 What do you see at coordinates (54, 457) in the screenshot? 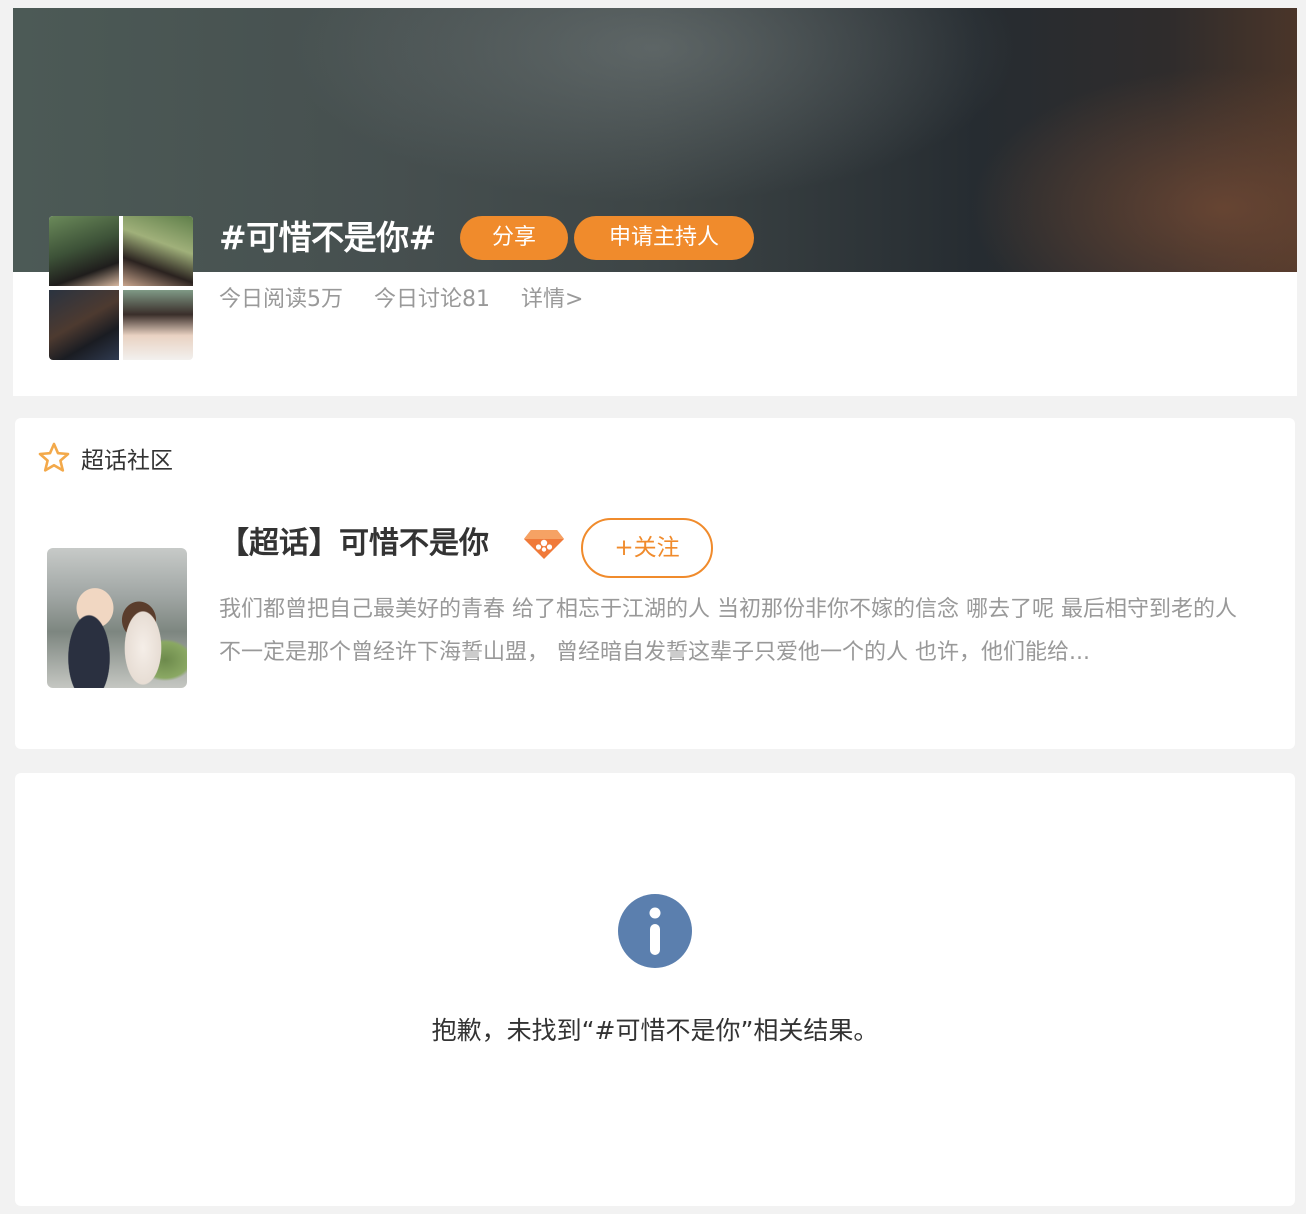
I see `star-outline-icon` at bounding box center [54, 457].